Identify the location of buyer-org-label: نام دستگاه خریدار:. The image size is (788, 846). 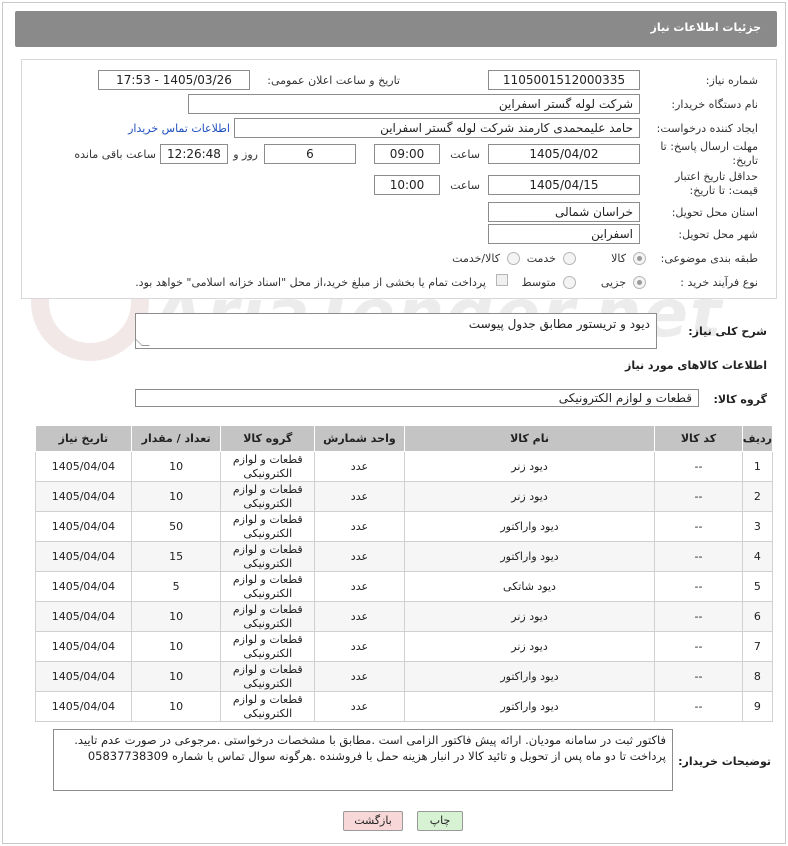
(714, 104).